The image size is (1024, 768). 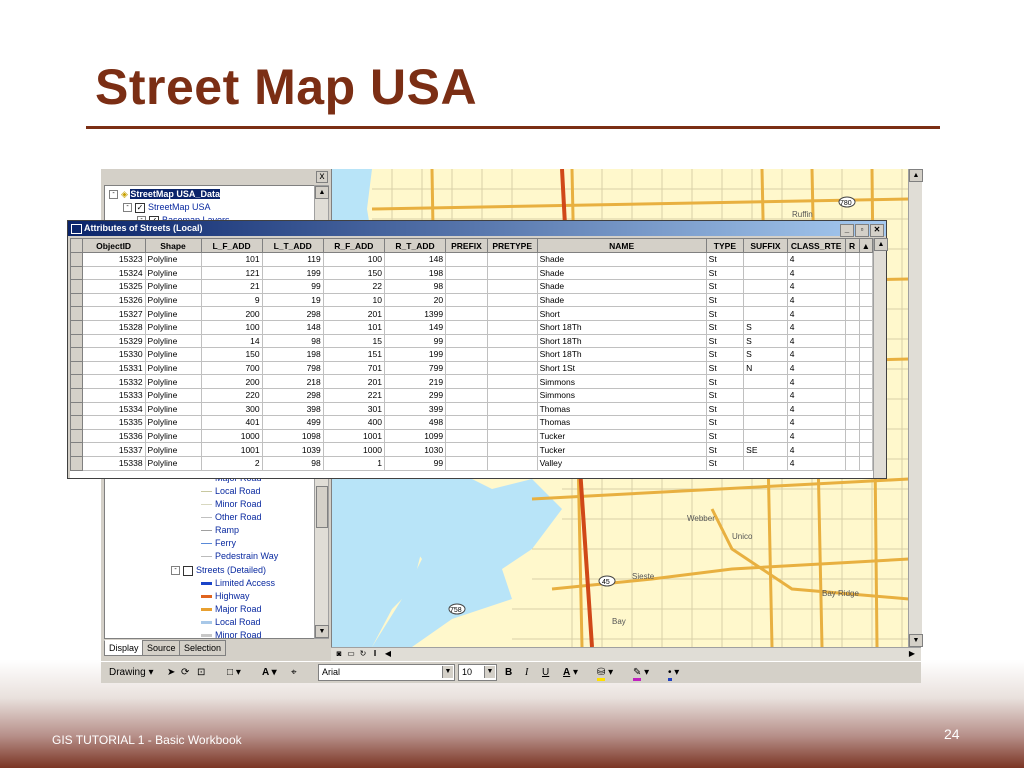 What do you see at coordinates (231, 313) in the screenshot?
I see `table-cell: 200` at bounding box center [231, 313].